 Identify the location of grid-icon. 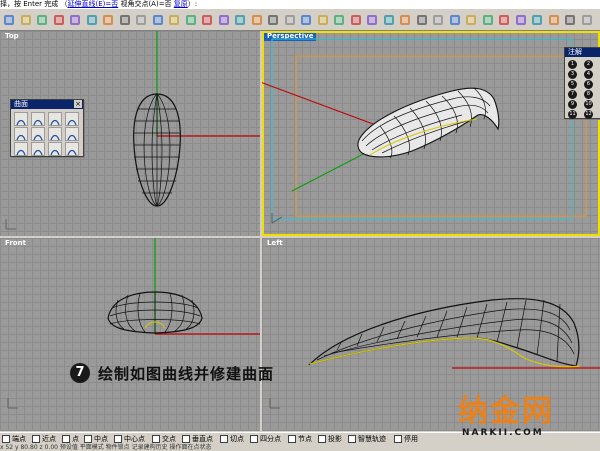
(273, 19).